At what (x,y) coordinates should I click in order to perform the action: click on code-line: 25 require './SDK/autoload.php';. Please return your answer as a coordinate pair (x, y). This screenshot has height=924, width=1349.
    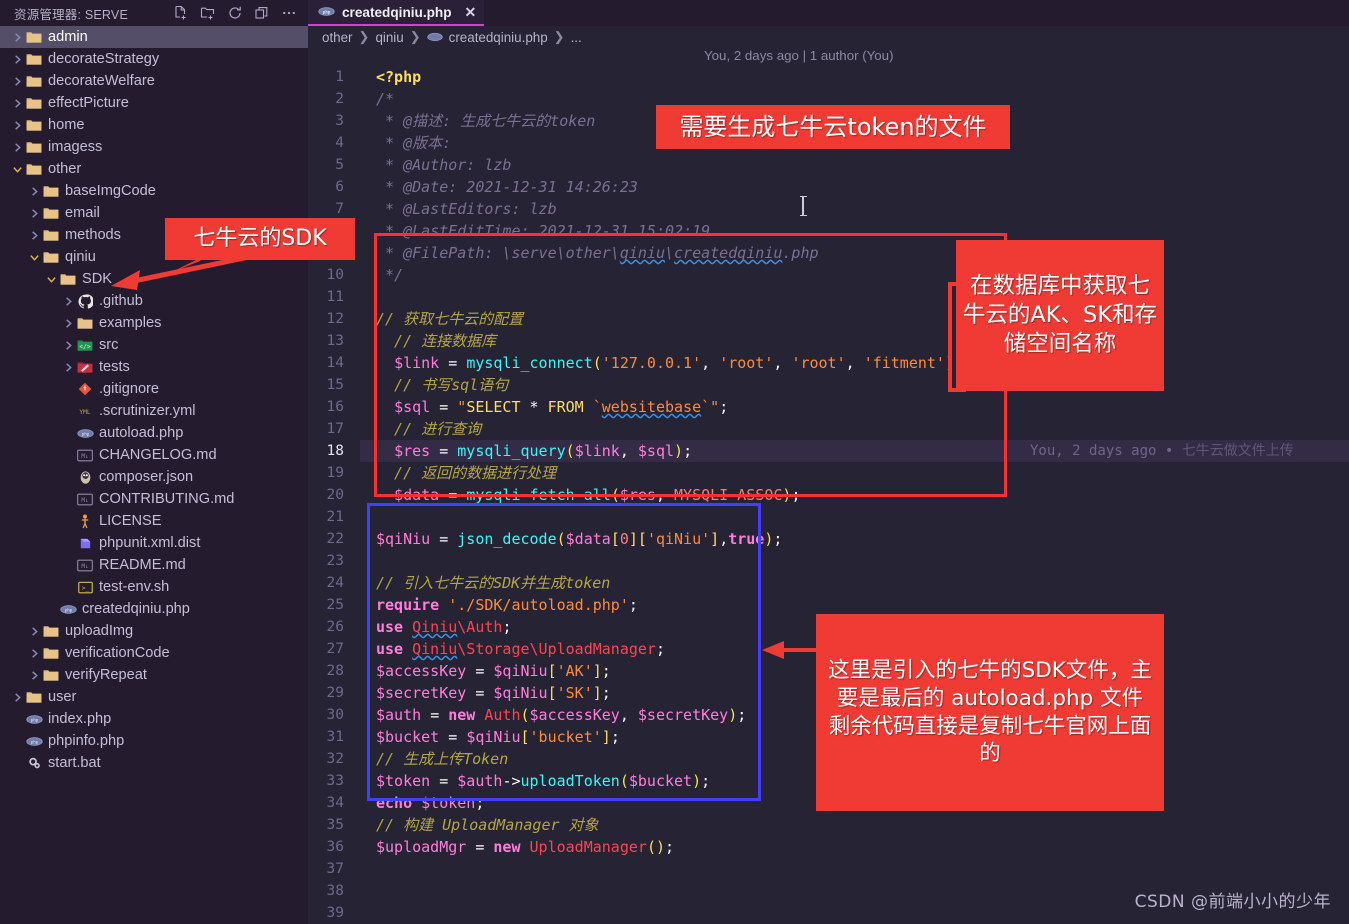
    Looking at the image, I should click on (828, 605).